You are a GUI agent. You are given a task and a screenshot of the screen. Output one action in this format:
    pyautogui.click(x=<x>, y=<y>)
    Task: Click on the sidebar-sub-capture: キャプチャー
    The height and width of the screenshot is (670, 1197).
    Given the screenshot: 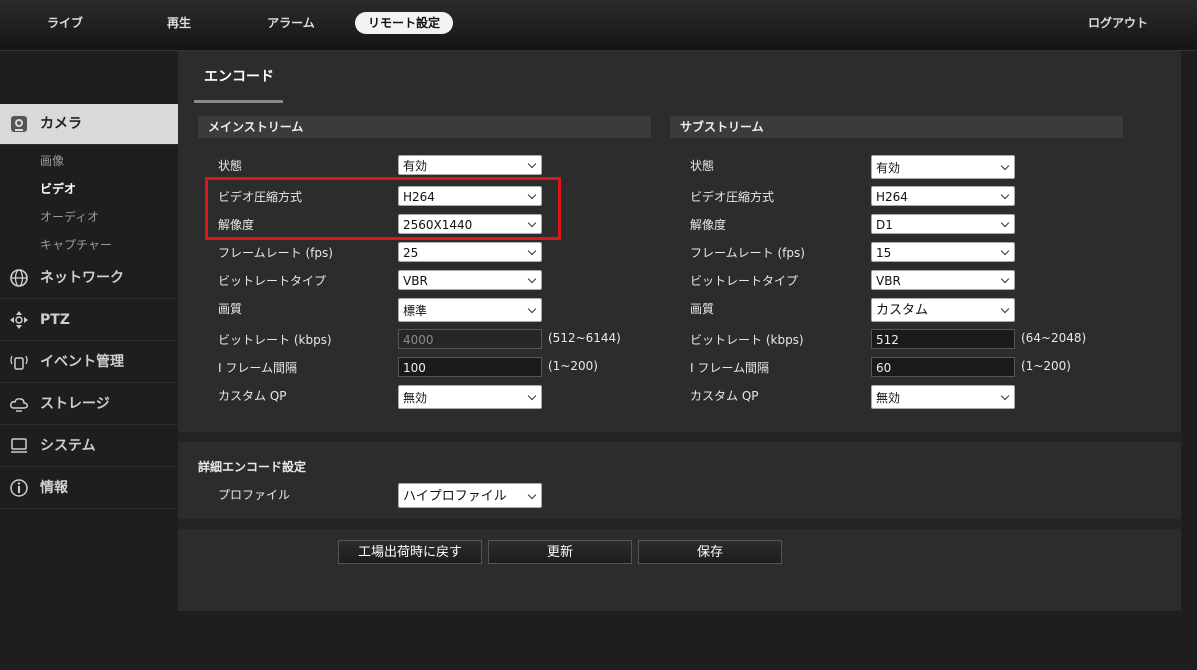 What is the action you would take?
    pyautogui.click(x=76, y=244)
    